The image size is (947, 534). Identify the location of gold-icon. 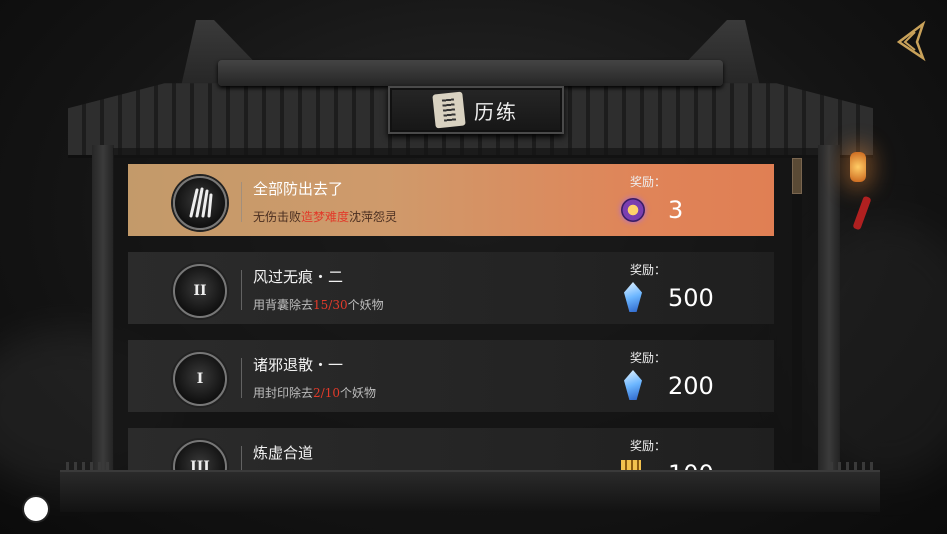
(631, 465).